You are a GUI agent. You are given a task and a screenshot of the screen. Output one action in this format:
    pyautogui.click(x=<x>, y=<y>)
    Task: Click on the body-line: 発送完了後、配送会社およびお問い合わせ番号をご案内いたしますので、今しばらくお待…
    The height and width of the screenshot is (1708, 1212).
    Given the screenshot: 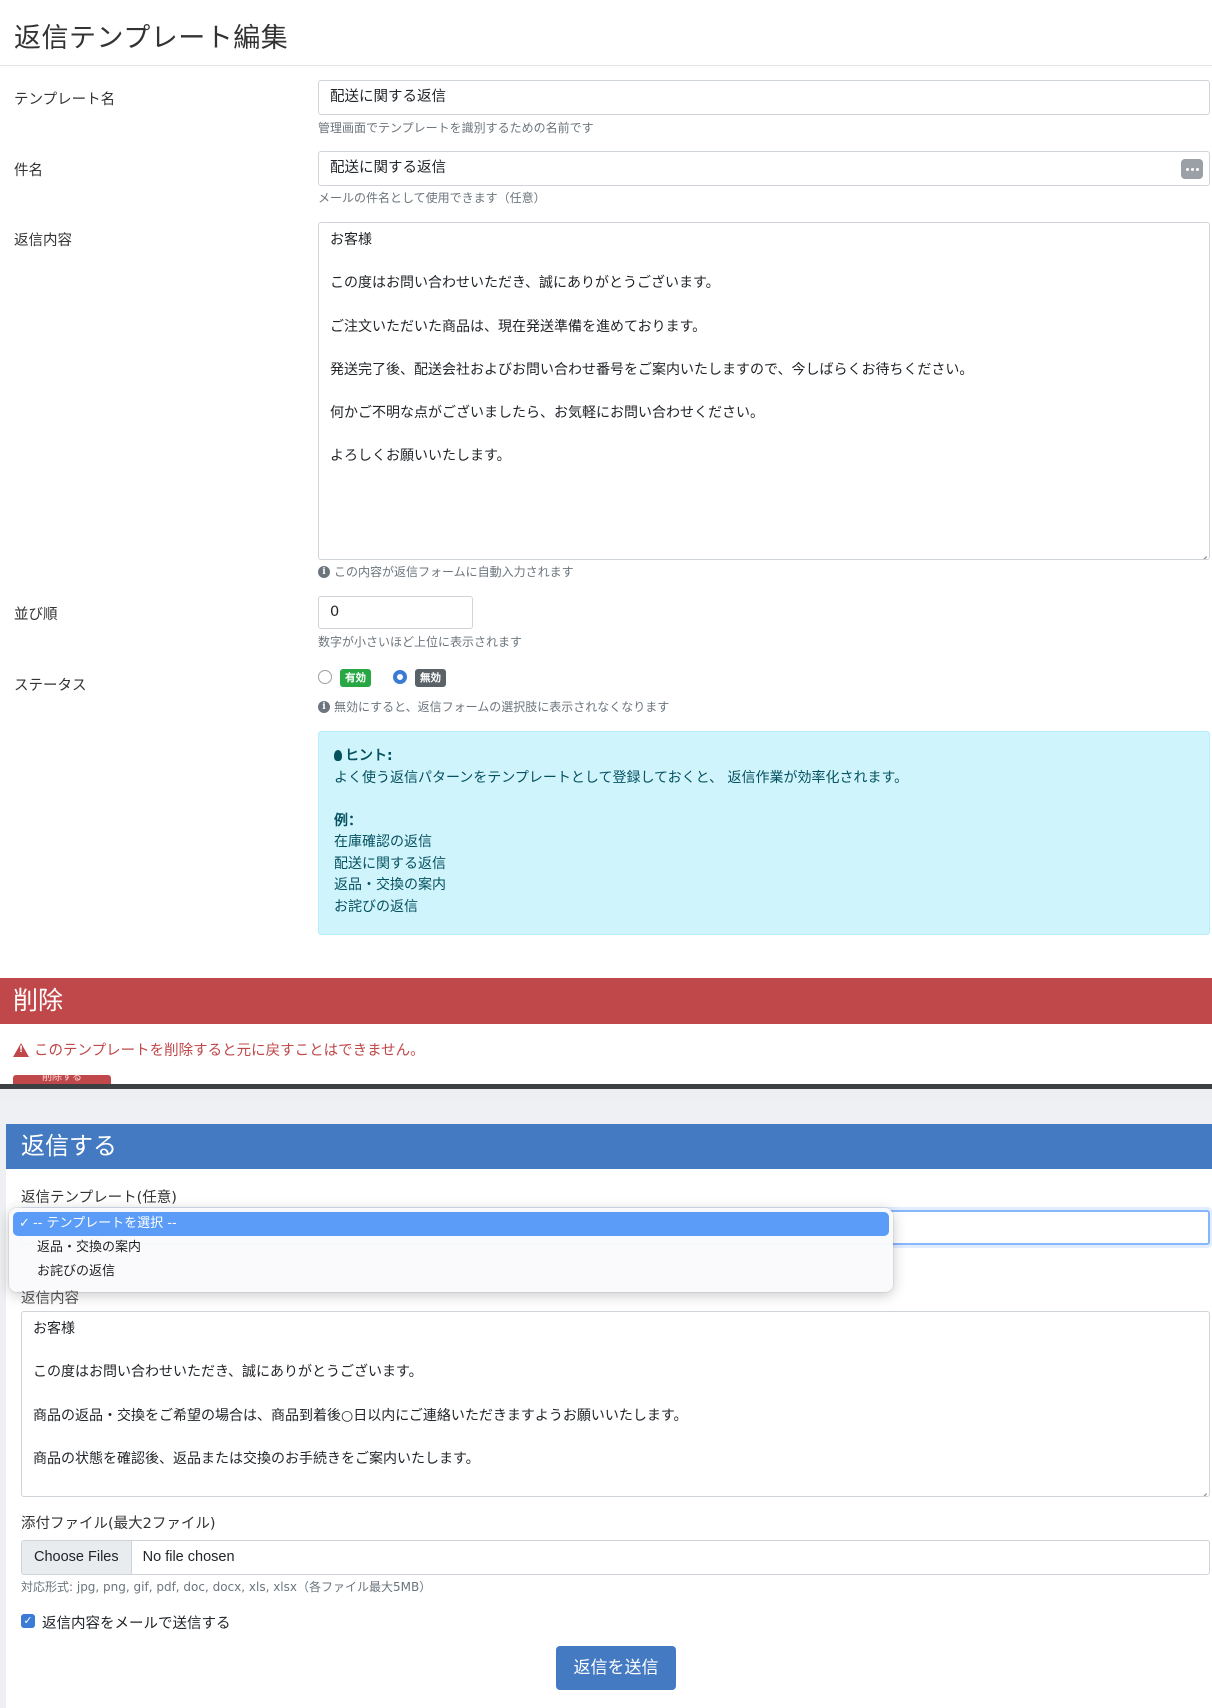 What is the action you would take?
    pyautogui.click(x=652, y=369)
    